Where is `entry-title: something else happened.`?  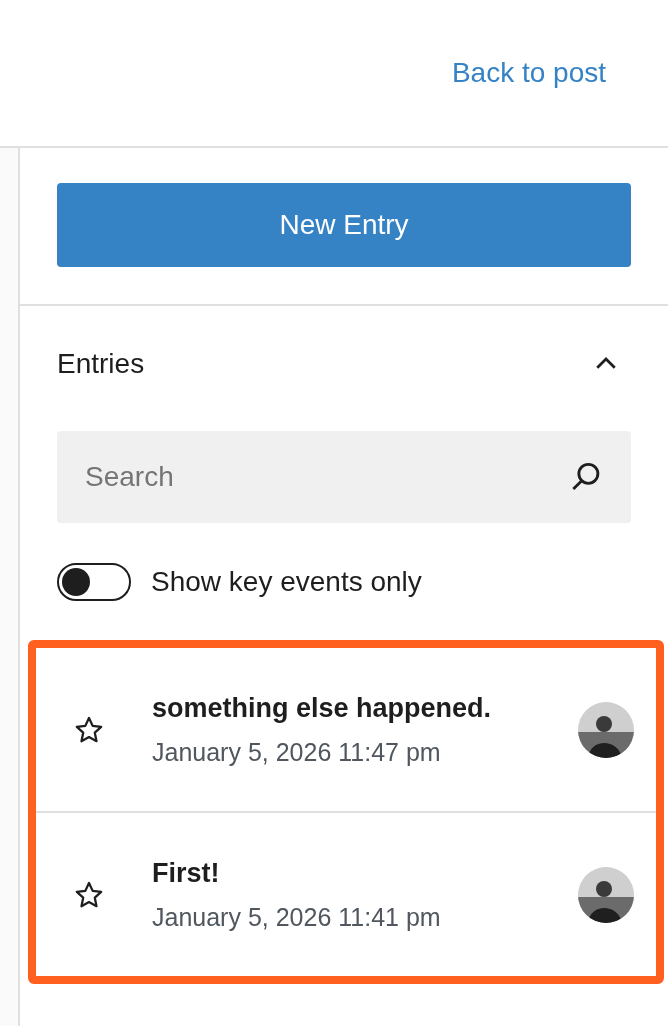 entry-title: something else happened. is located at coordinates (342, 707).